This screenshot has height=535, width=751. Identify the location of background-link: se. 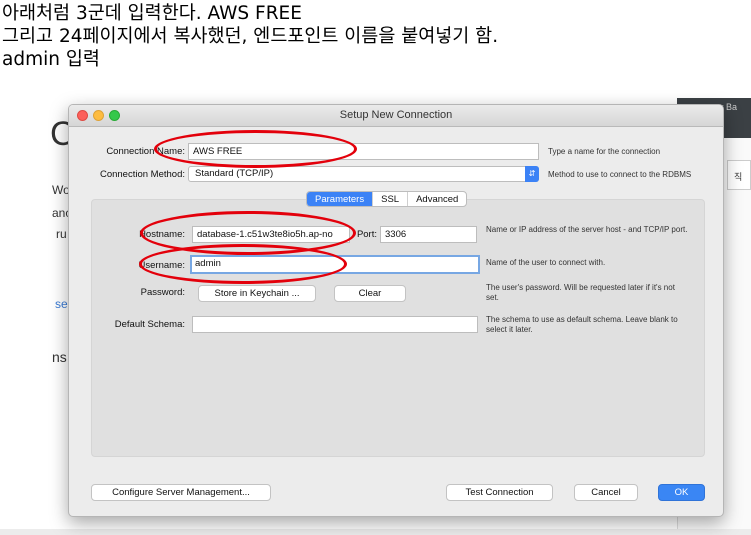
(61, 304).